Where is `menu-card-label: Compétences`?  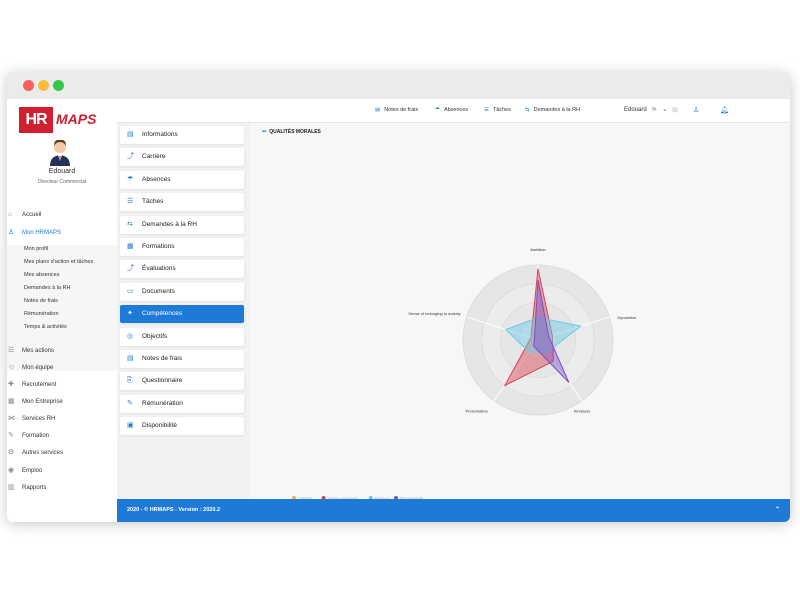 menu-card-label: Compétences is located at coordinates (162, 314).